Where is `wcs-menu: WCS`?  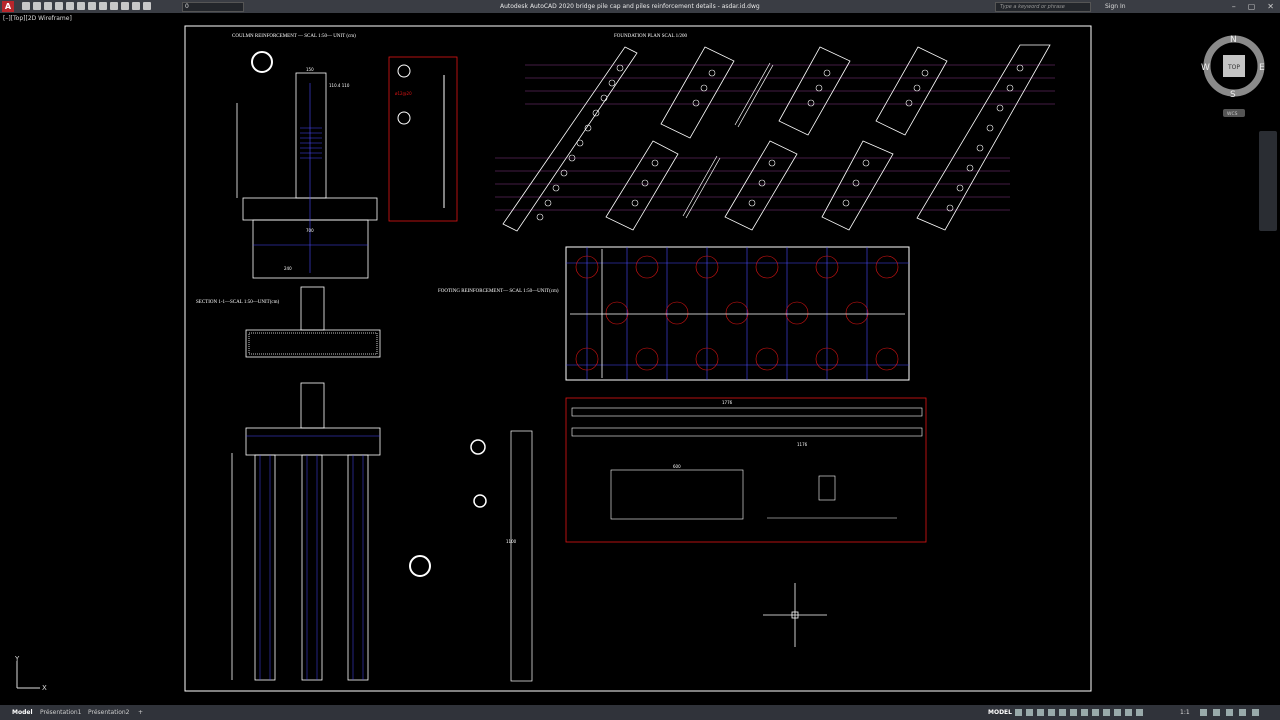
wcs-menu: WCS is located at coordinates (1232, 114).